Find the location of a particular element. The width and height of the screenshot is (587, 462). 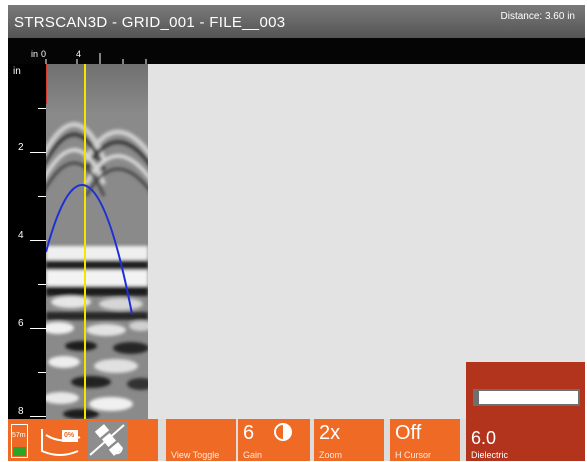

battery-time-label: 57m is located at coordinates (19, 435).